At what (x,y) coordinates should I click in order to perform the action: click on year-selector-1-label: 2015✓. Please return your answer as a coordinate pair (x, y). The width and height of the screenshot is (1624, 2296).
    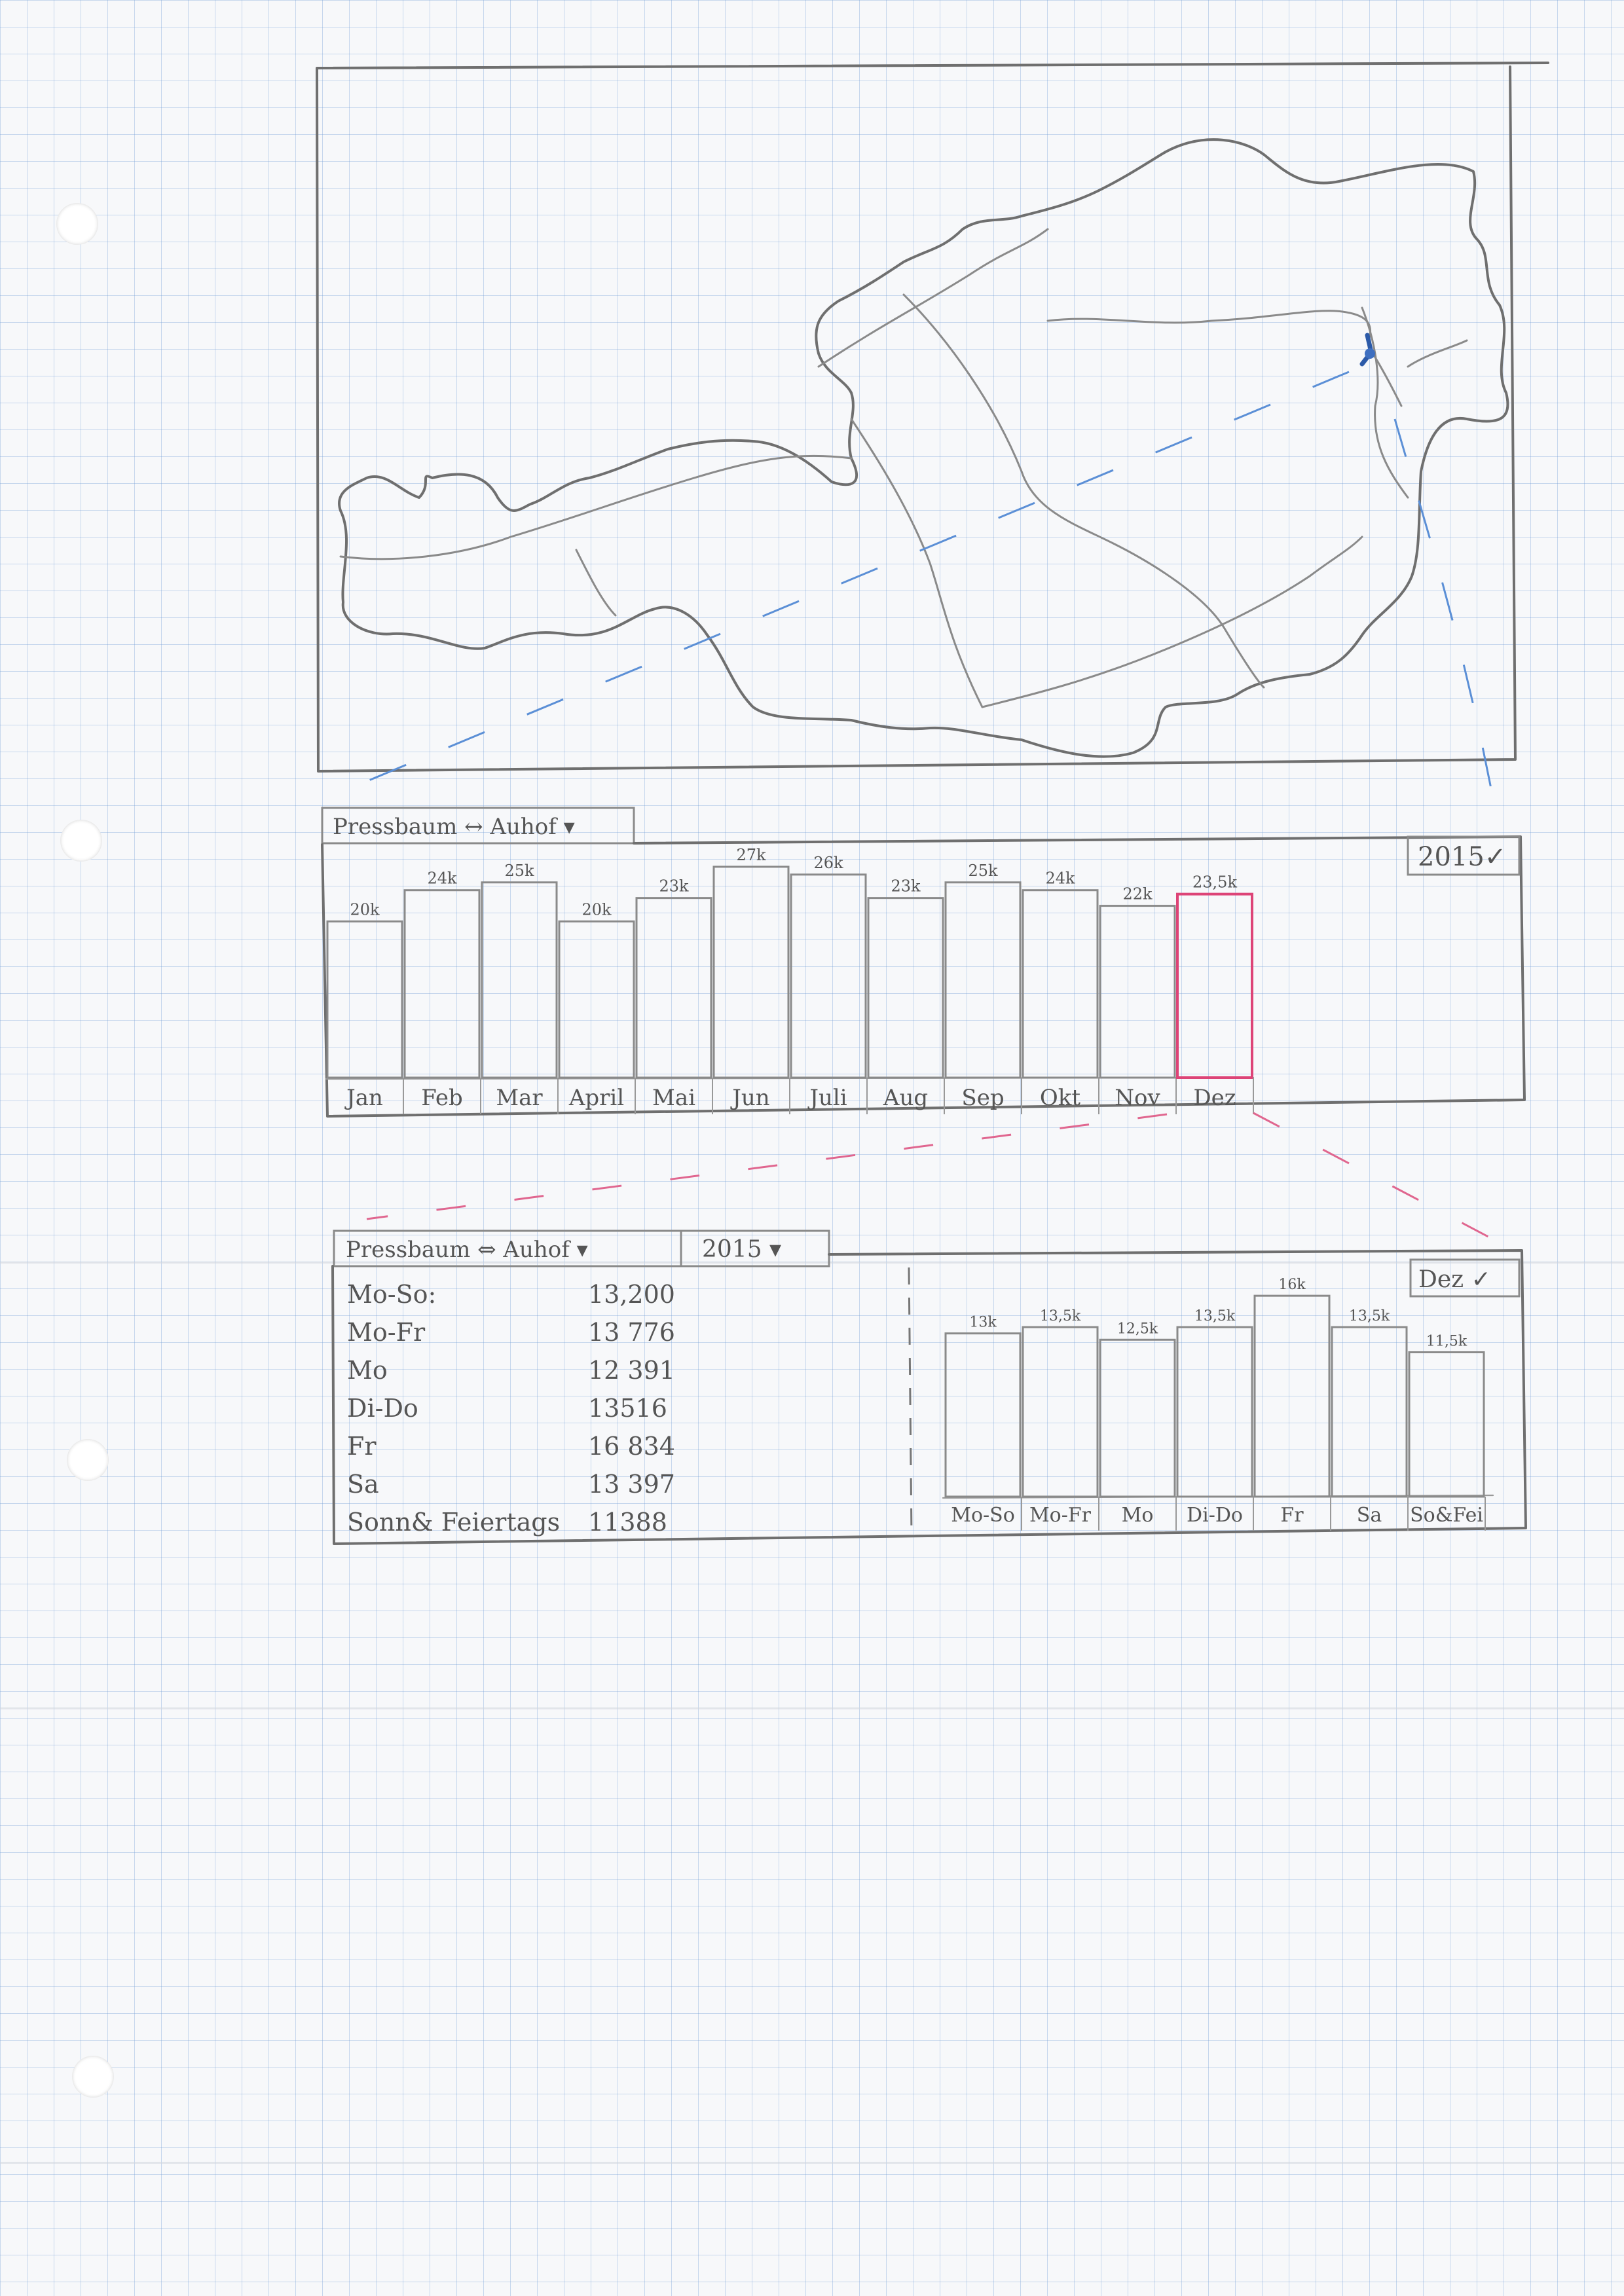
    Looking at the image, I should click on (1462, 857).